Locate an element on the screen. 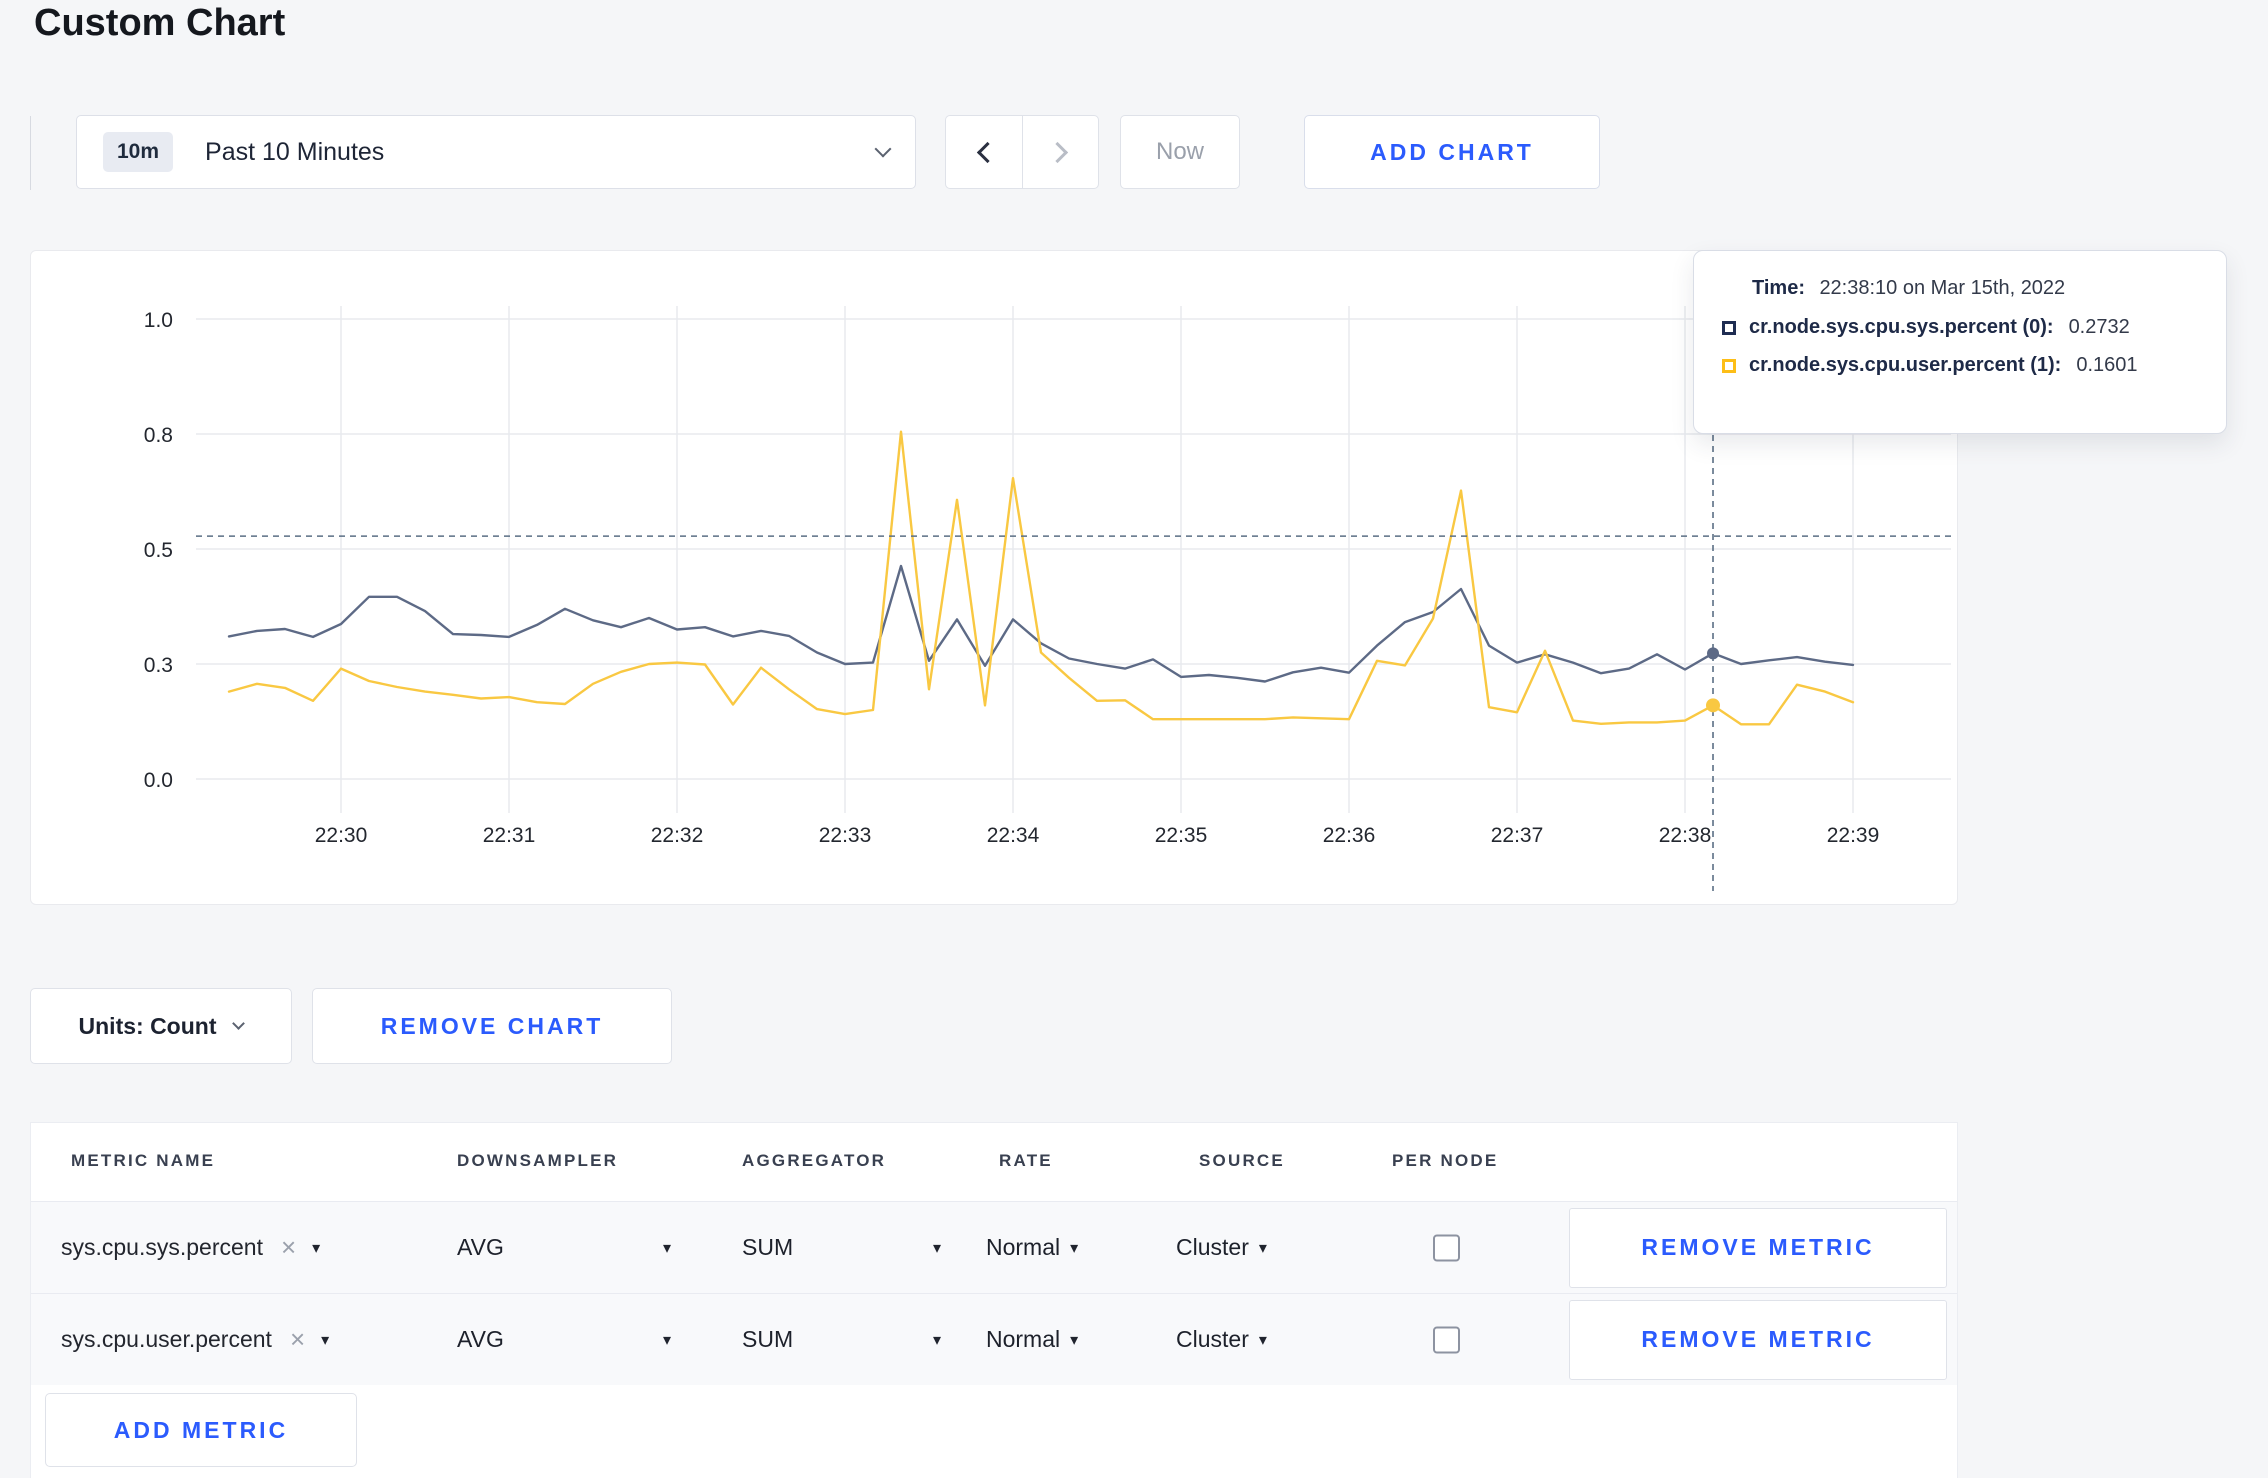 The image size is (2268, 1478). svg-text: 22:38 is located at coordinates (1685, 835).